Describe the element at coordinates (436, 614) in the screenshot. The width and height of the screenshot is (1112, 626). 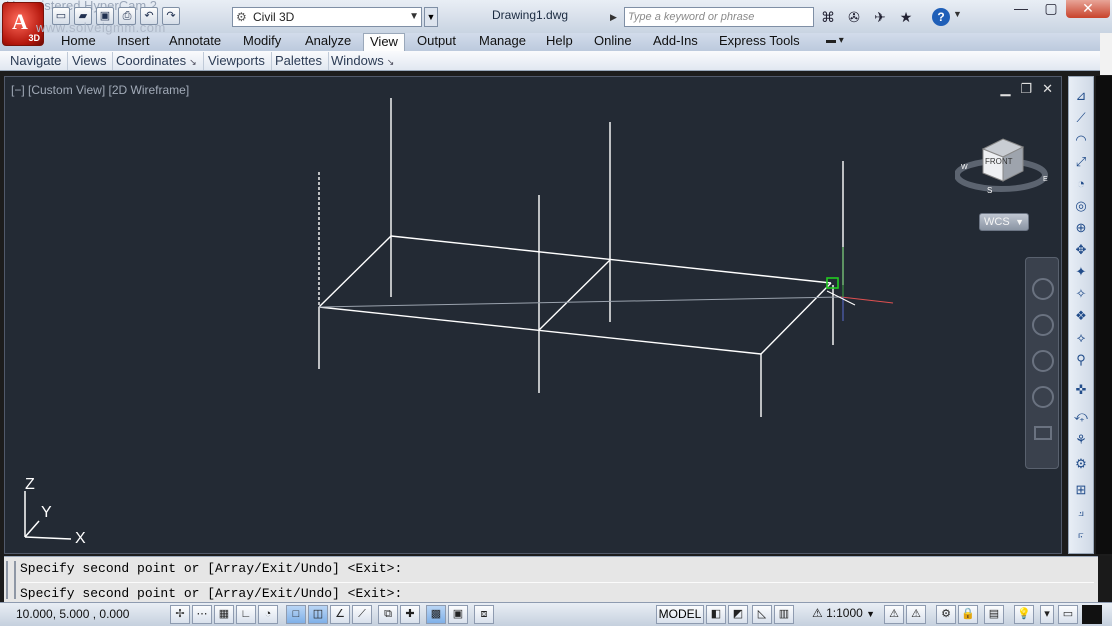
I see `transparency-icon: ▩` at that location.